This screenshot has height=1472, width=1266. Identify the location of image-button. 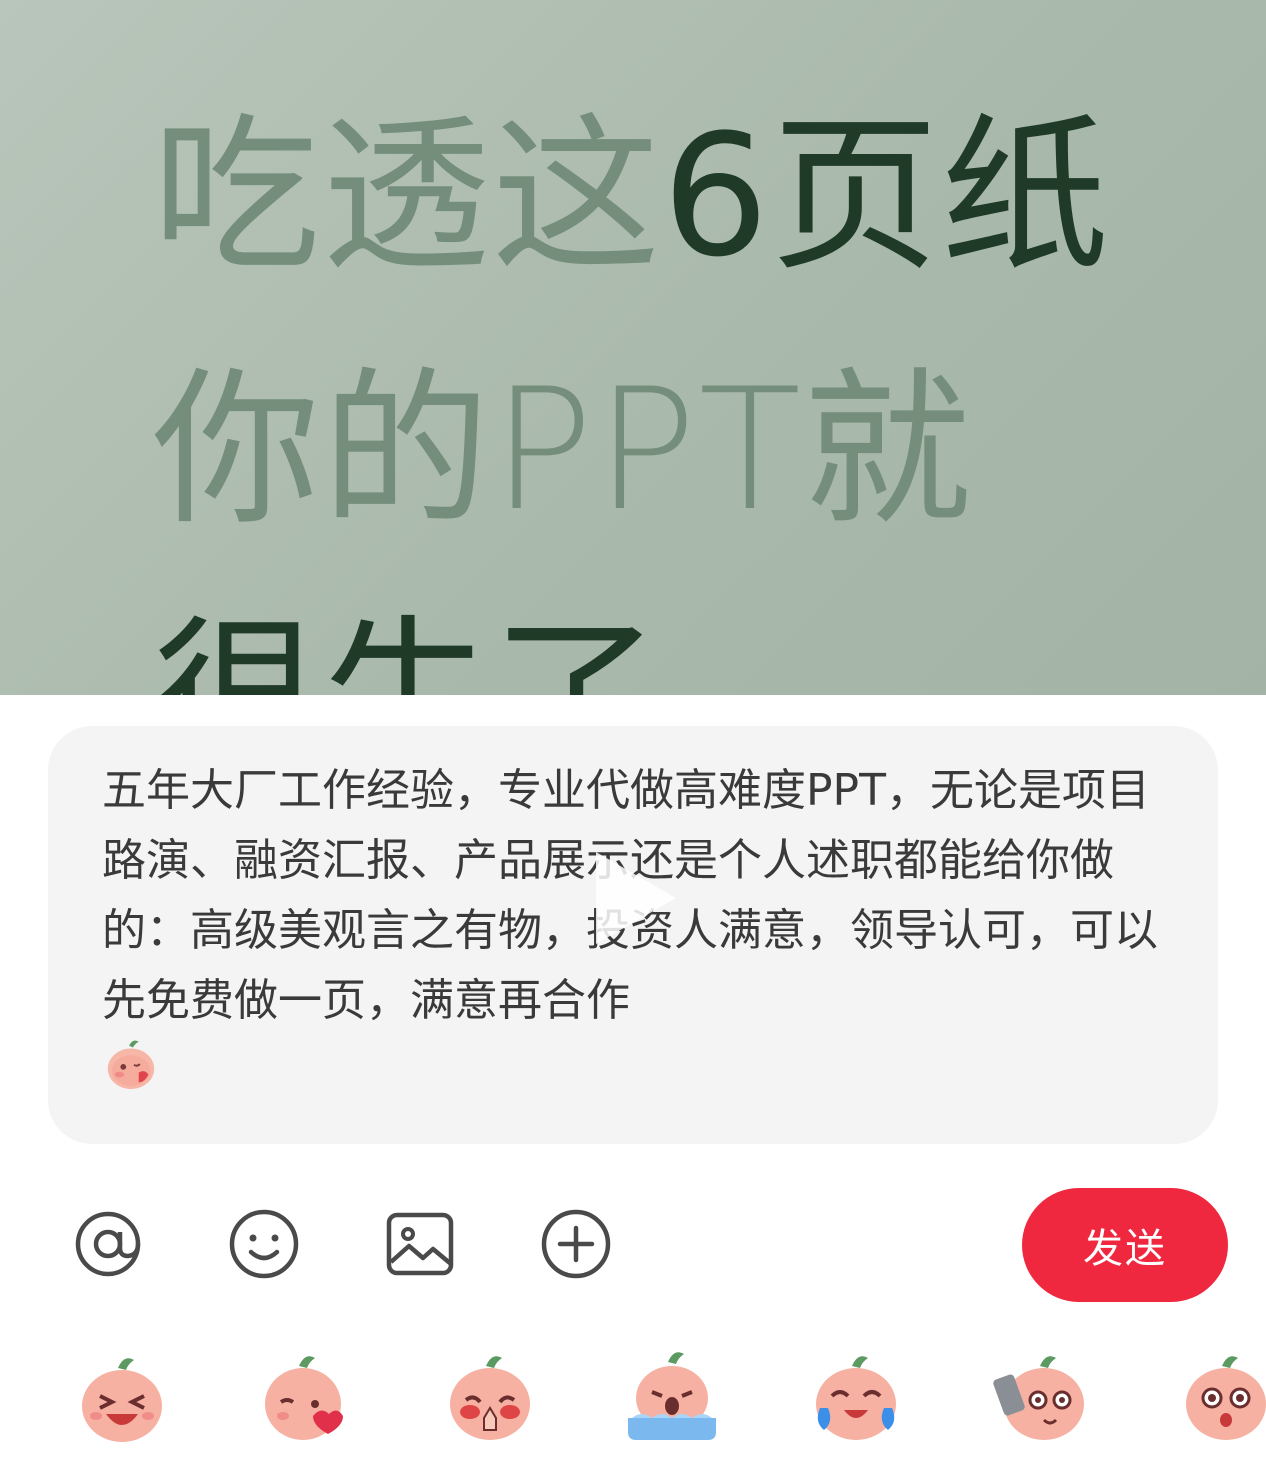
(420, 1246).